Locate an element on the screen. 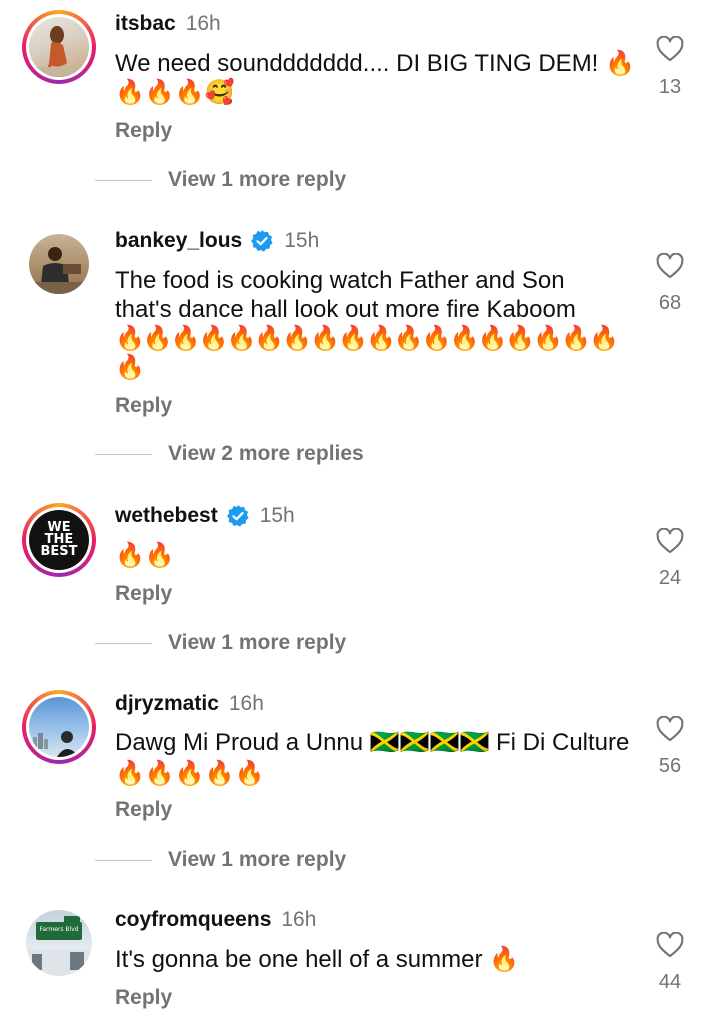 Image resolution: width=720 pixels, height=1024 pixels. username: djryzmatic is located at coordinates (167, 704).